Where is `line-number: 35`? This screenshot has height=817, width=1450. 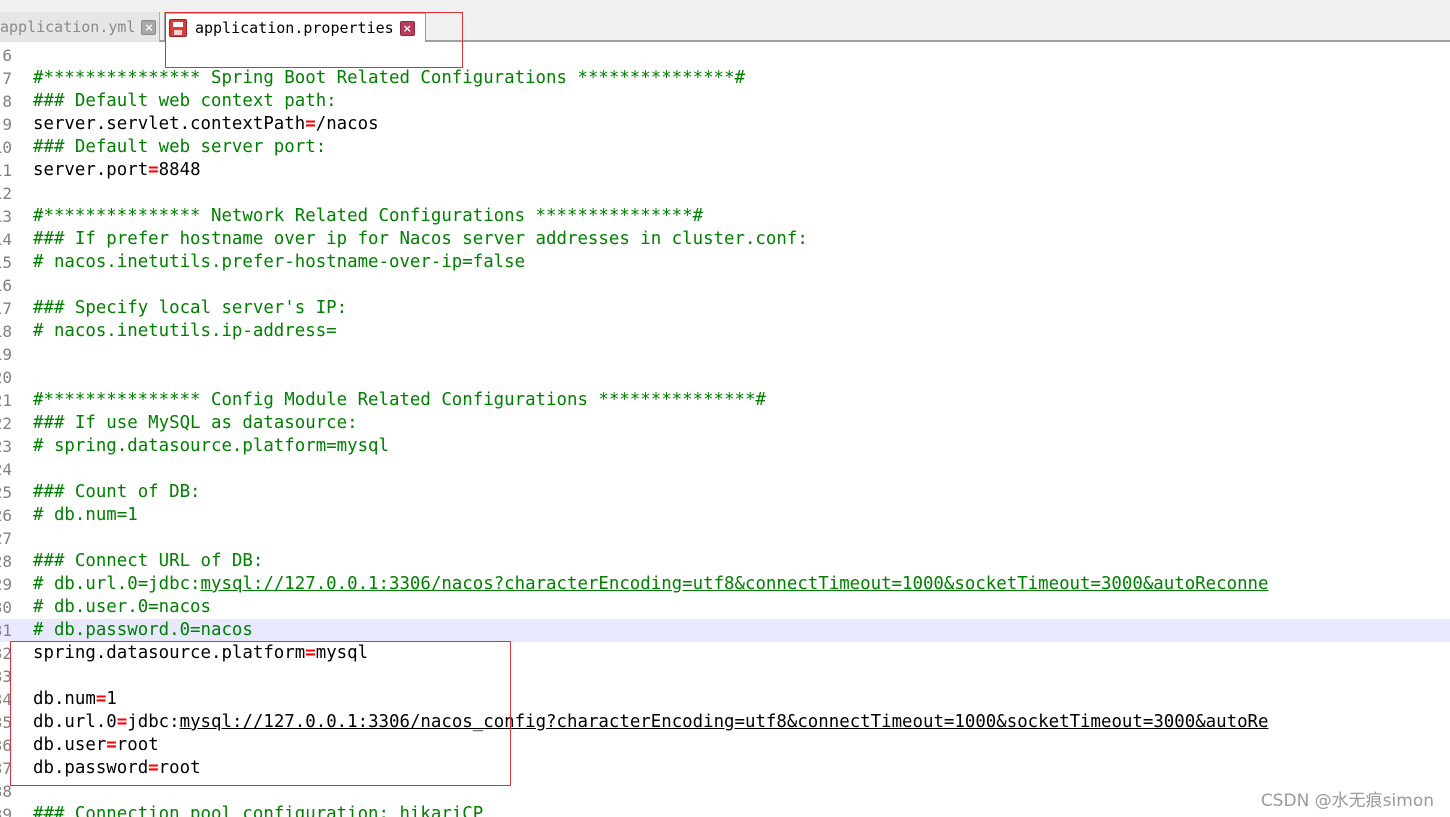 line-number: 35 is located at coordinates (6, 722).